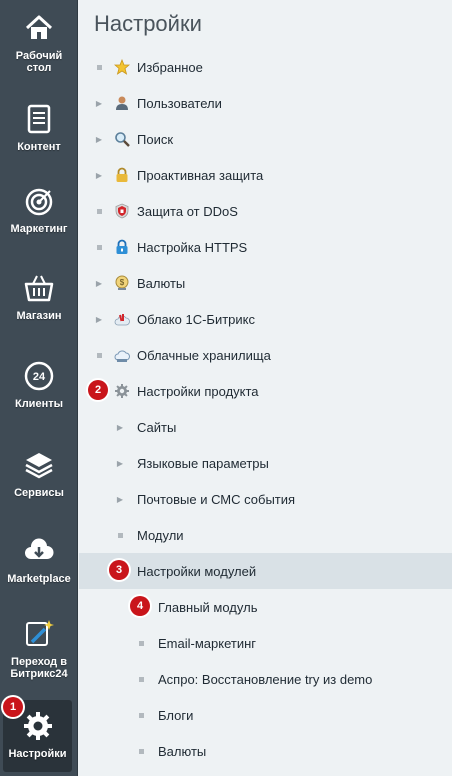 This screenshot has height=776, width=452. I want to click on tree-item-label: Облачные хранилища, so click(204, 355).